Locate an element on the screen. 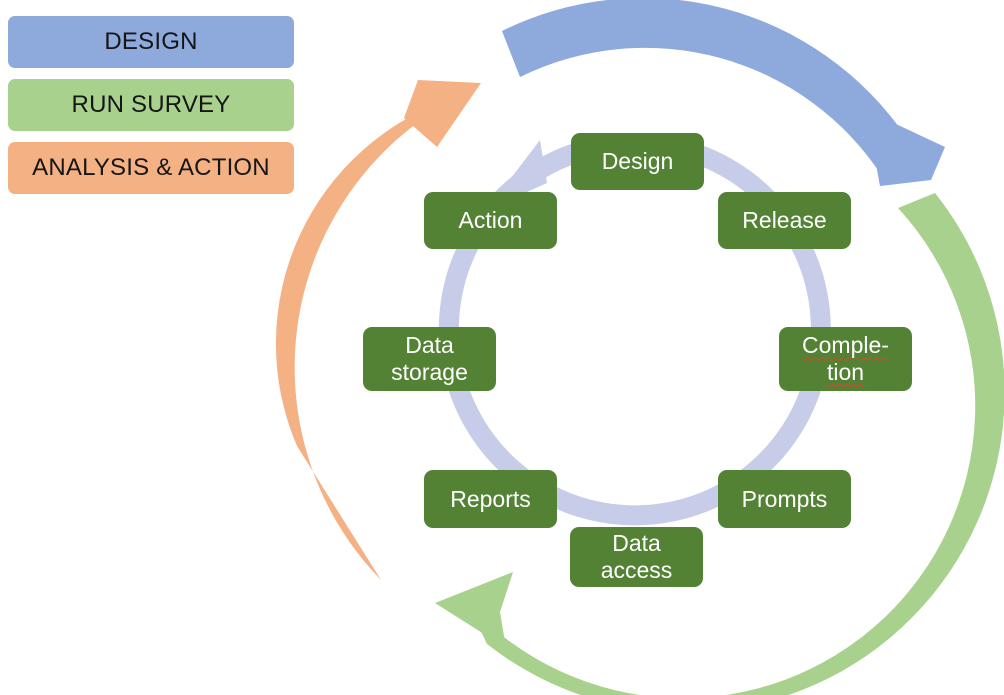 This screenshot has height=695, width=1004. cycle-node-label: Reports is located at coordinates (490, 498).